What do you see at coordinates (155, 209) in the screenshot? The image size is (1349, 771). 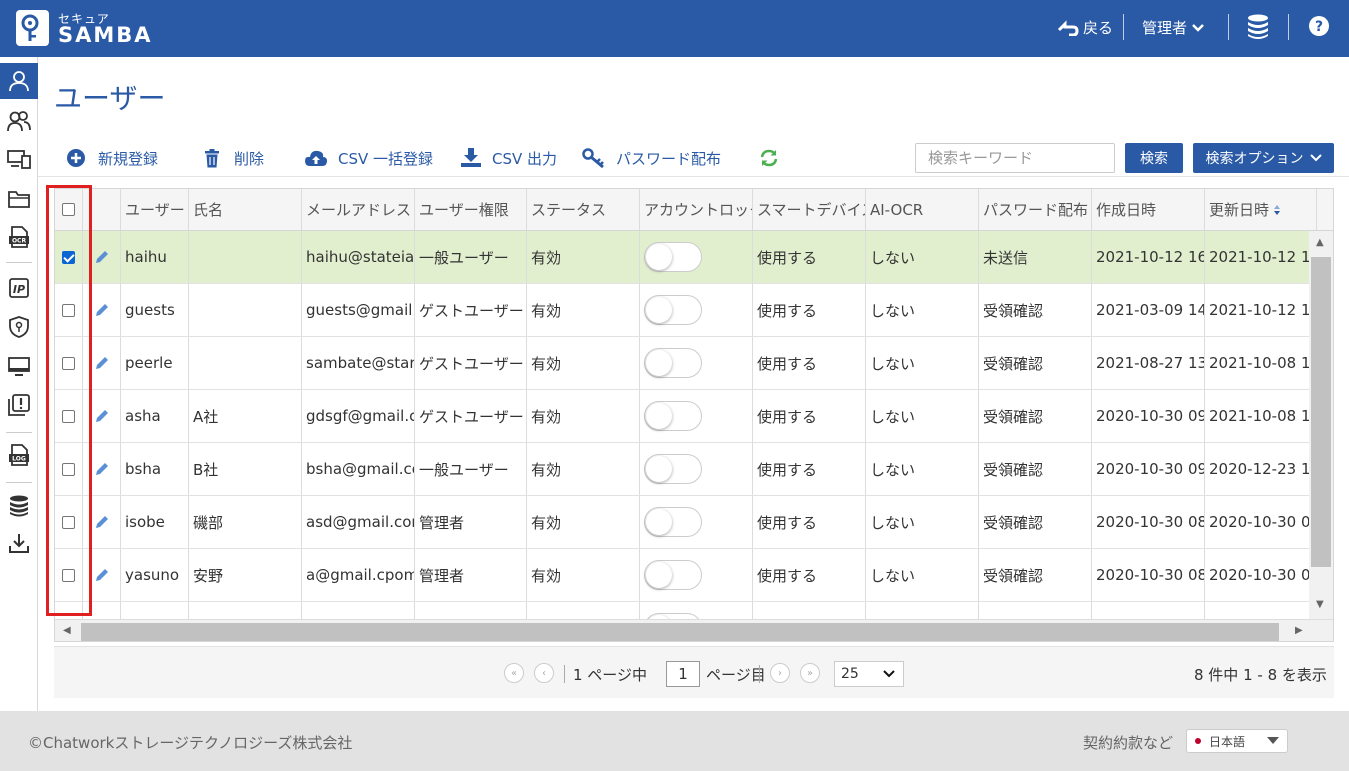 I see `col-header-user: ユーザー` at bounding box center [155, 209].